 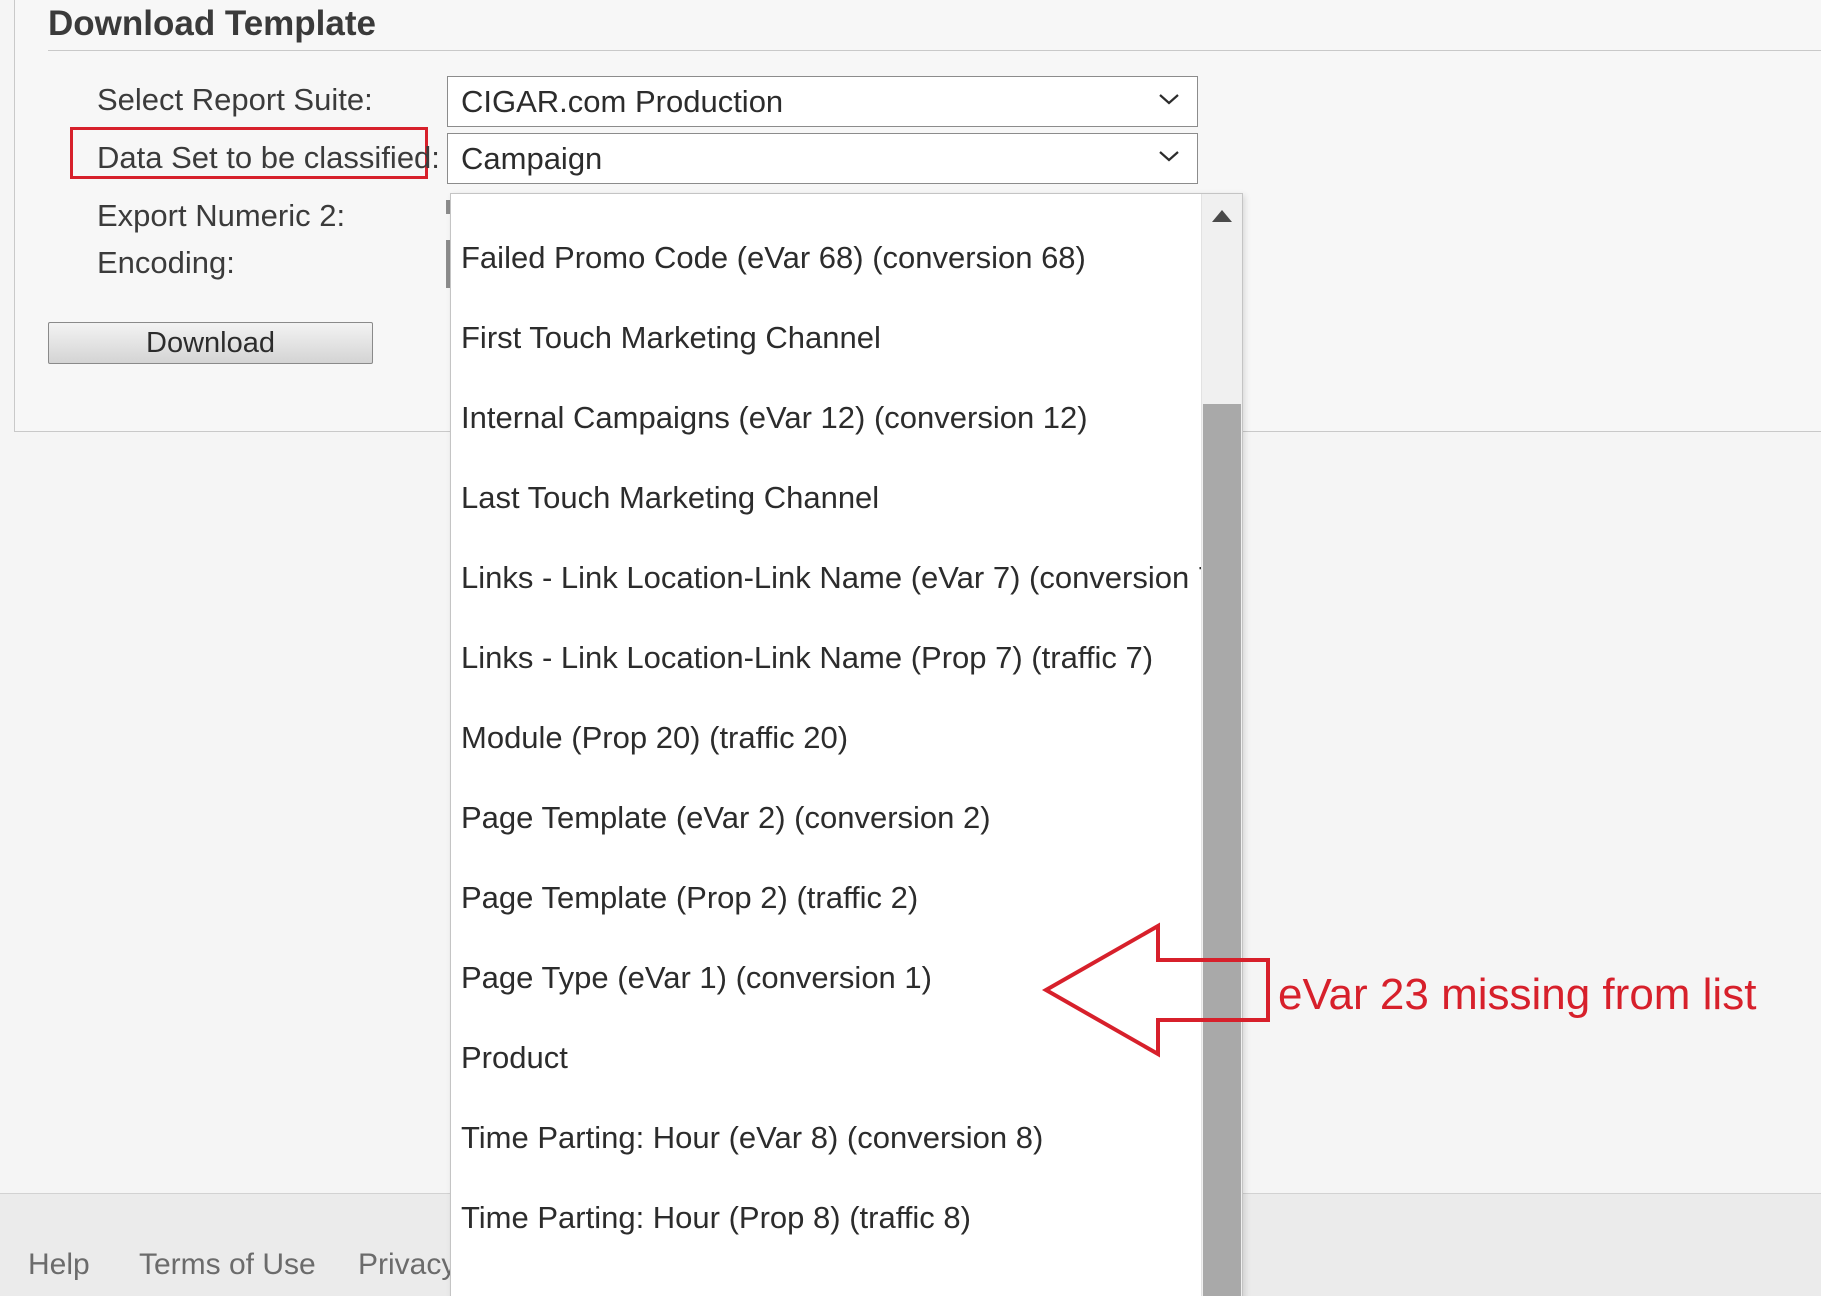 What do you see at coordinates (822, 158) in the screenshot?
I see `data-set-select: Campaign` at bounding box center [822, 158].